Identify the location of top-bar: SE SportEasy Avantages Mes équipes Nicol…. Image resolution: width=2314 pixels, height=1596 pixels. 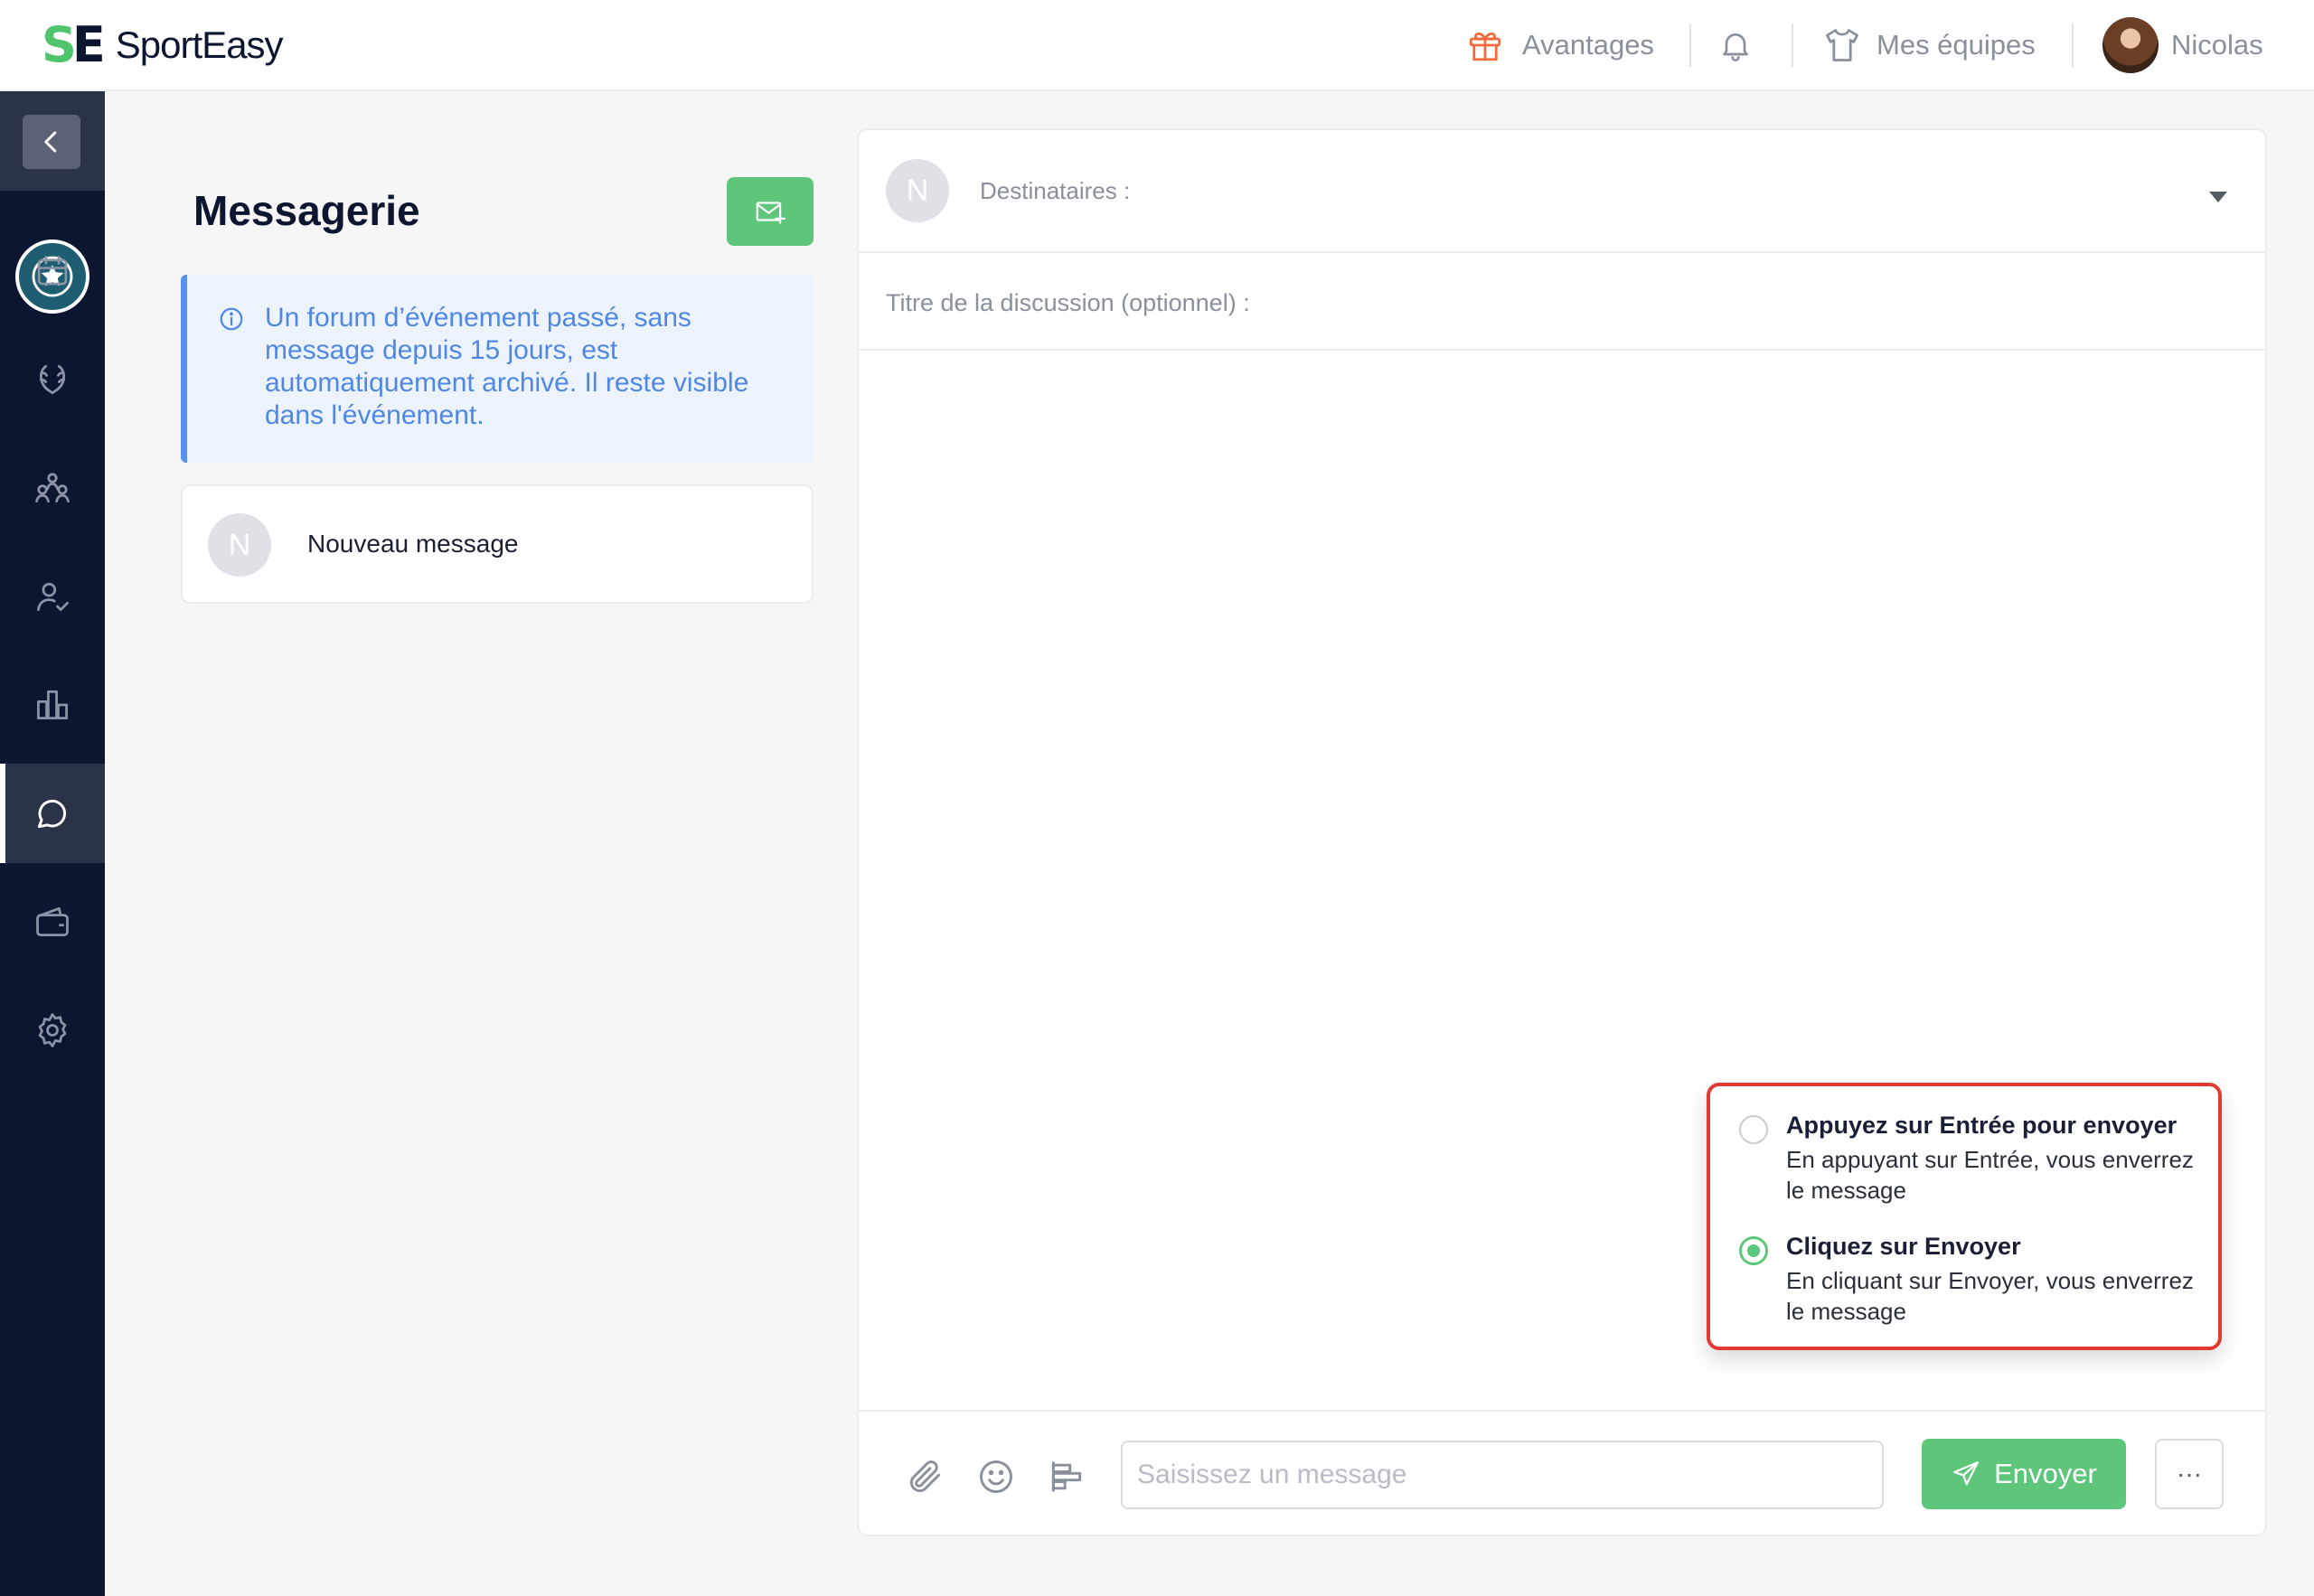
(1157, 45).